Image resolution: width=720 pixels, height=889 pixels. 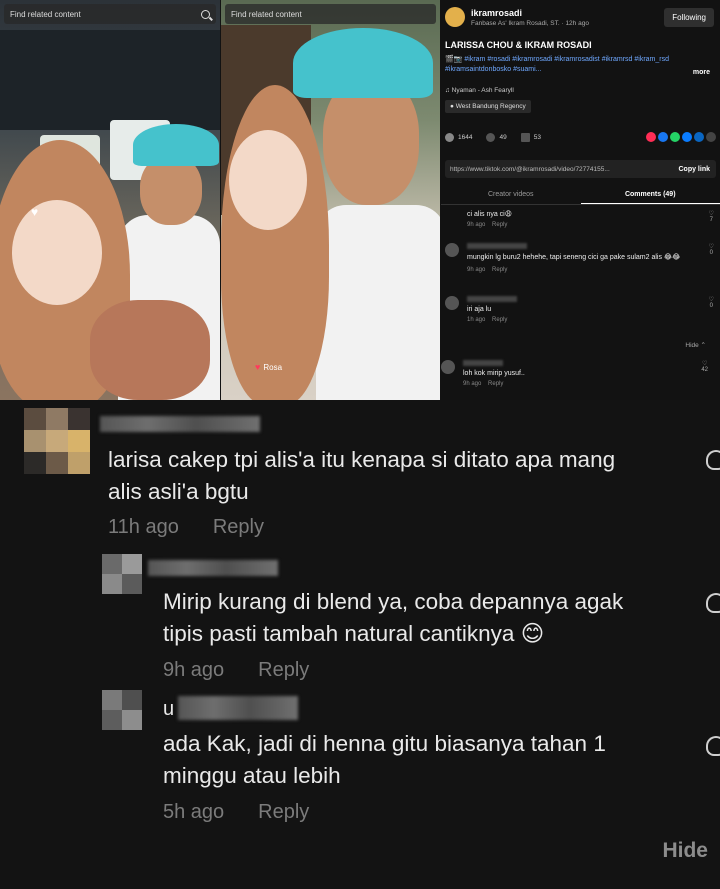 What do you see at coordinates (701, 72) in the screenshot?
I see `more-link: more` at bounding box center [701, 72].